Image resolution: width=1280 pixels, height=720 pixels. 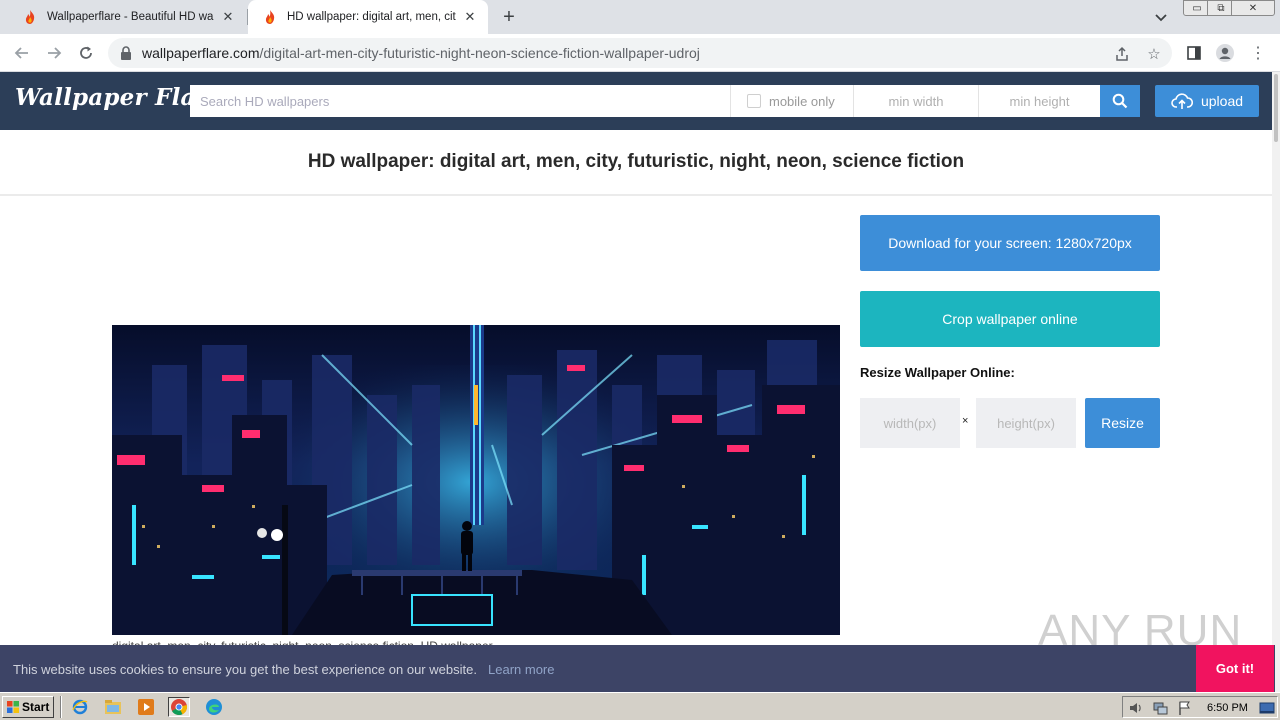 What do you see at coordinates (1235, 668) in the screenshot?
I see `got-it-button: Got it!` at bounding box center [1235, 668].